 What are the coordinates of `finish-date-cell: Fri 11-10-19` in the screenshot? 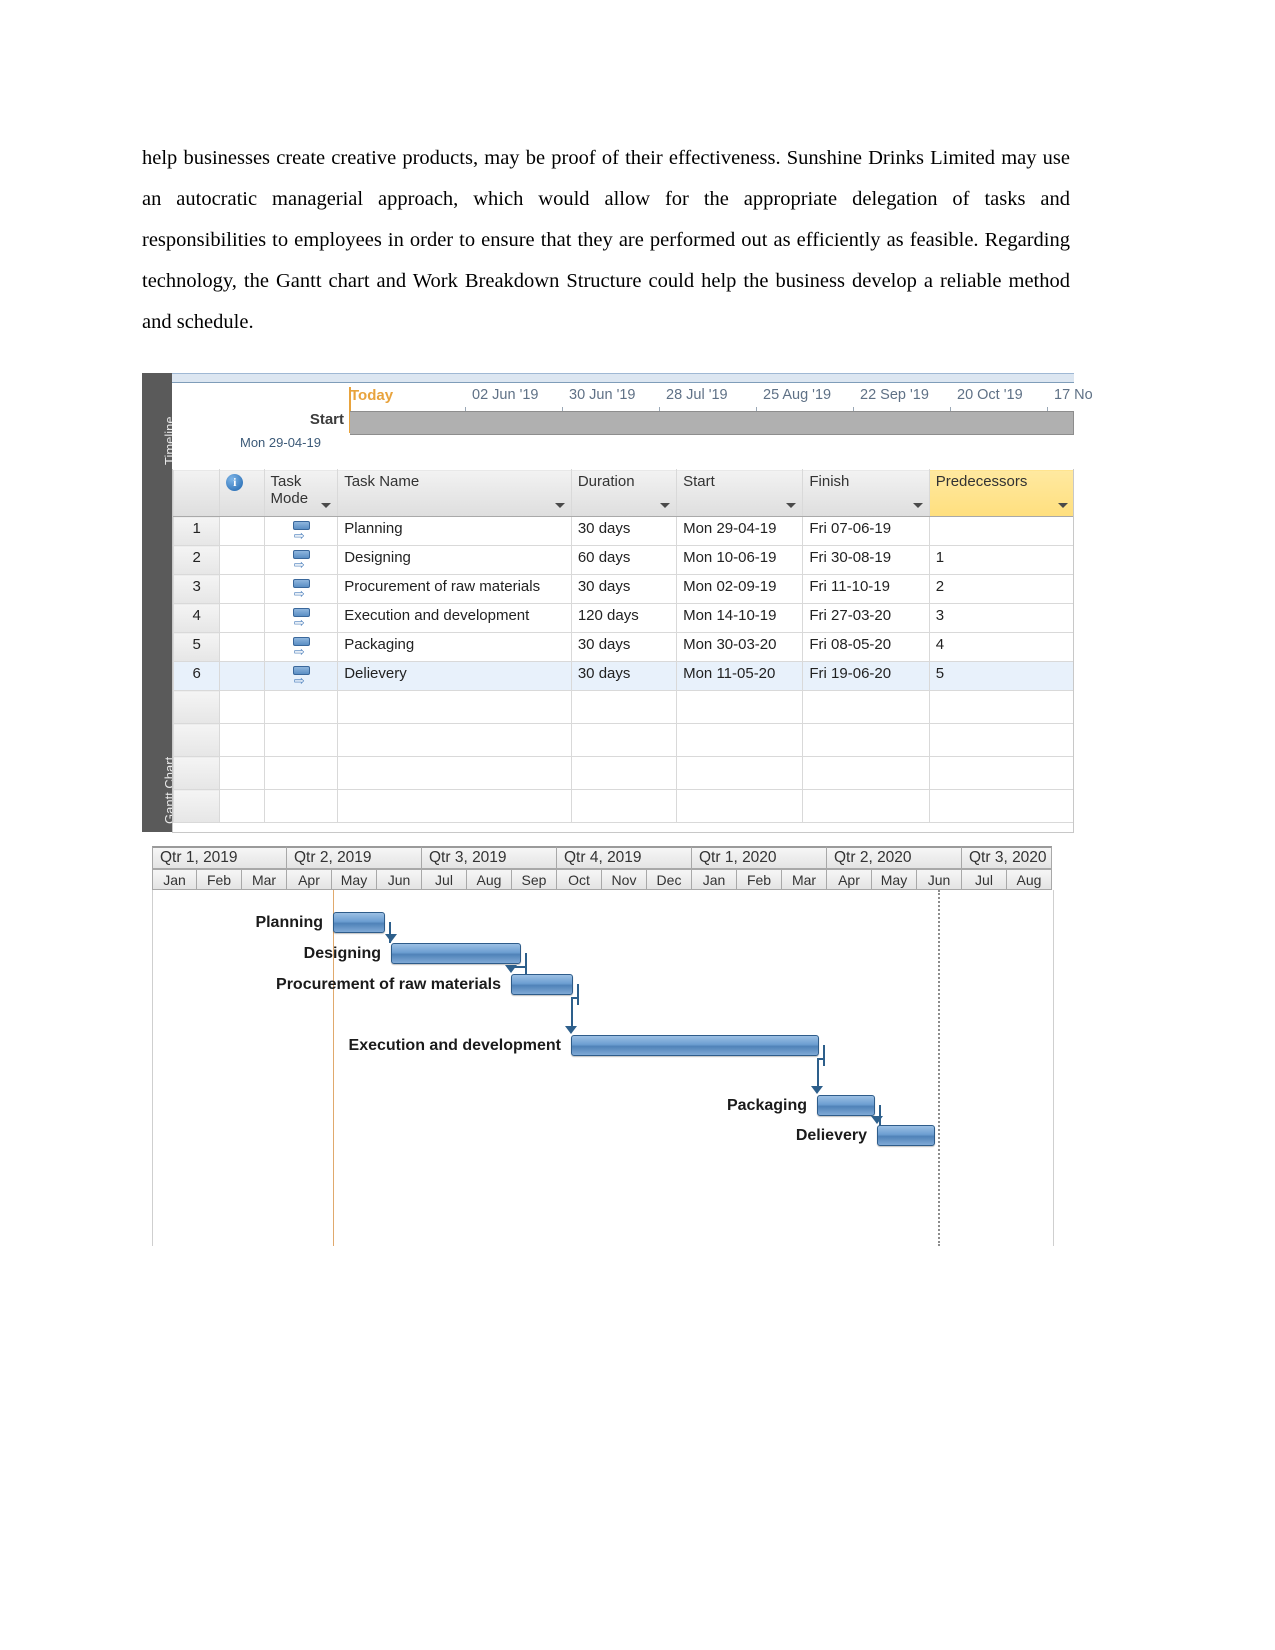 It's located at (866, 589).